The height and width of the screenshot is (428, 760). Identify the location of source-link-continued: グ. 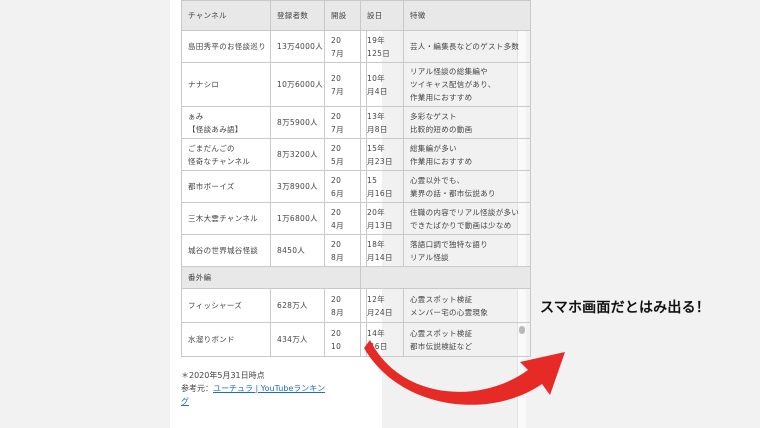
(185, 401).